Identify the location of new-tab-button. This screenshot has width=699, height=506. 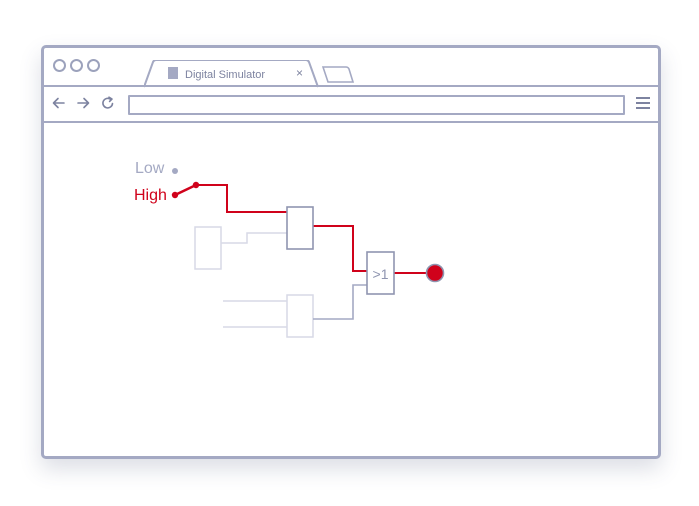
(339, 75).